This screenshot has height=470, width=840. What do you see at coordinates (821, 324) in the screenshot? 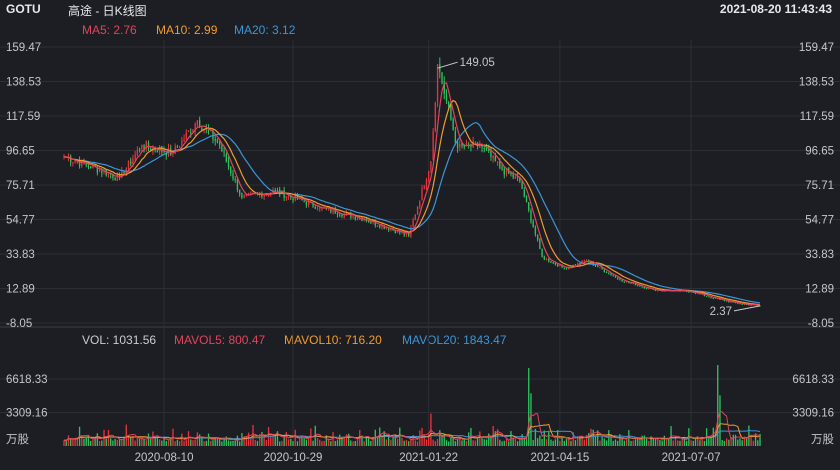
I see `y-tick-label-right: -8.05` at bounding box center [821, 324].